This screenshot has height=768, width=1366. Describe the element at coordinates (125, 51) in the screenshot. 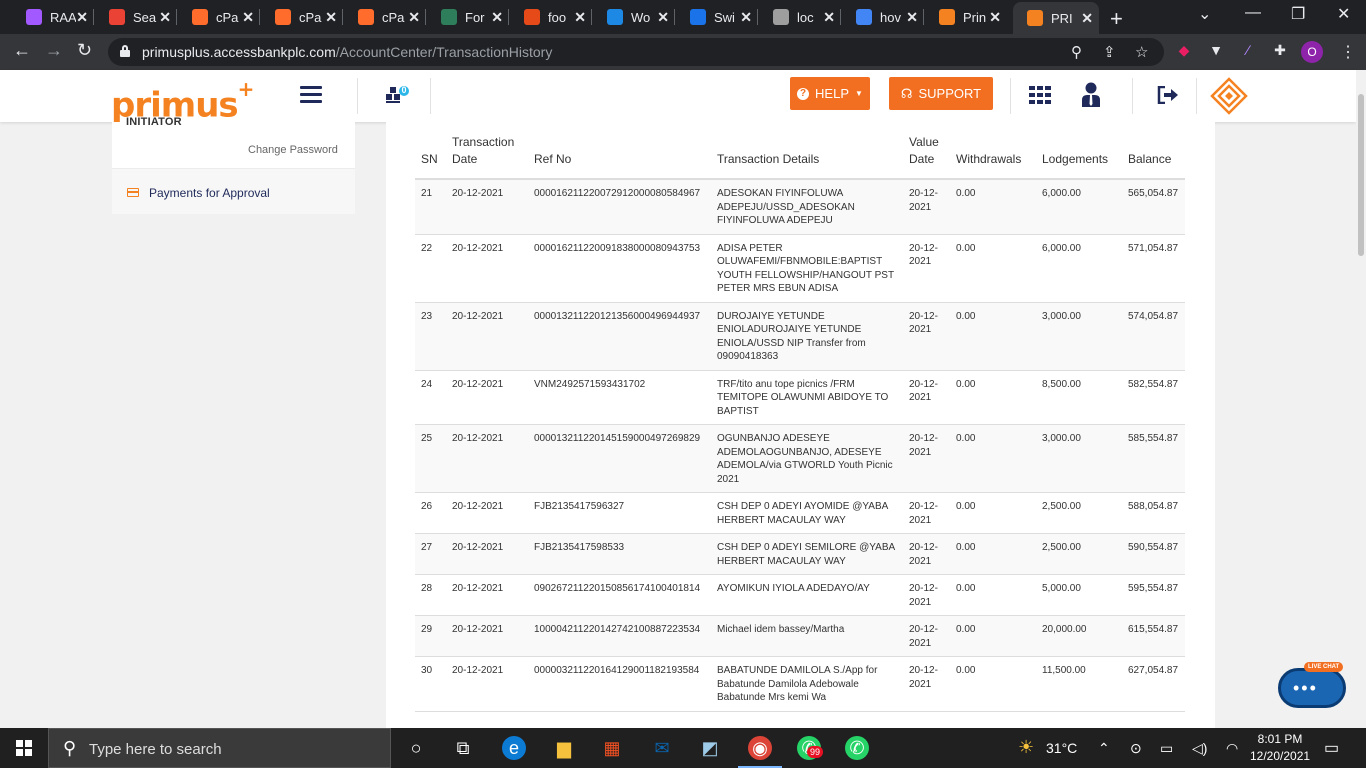

I see `lock-icon` at that location.